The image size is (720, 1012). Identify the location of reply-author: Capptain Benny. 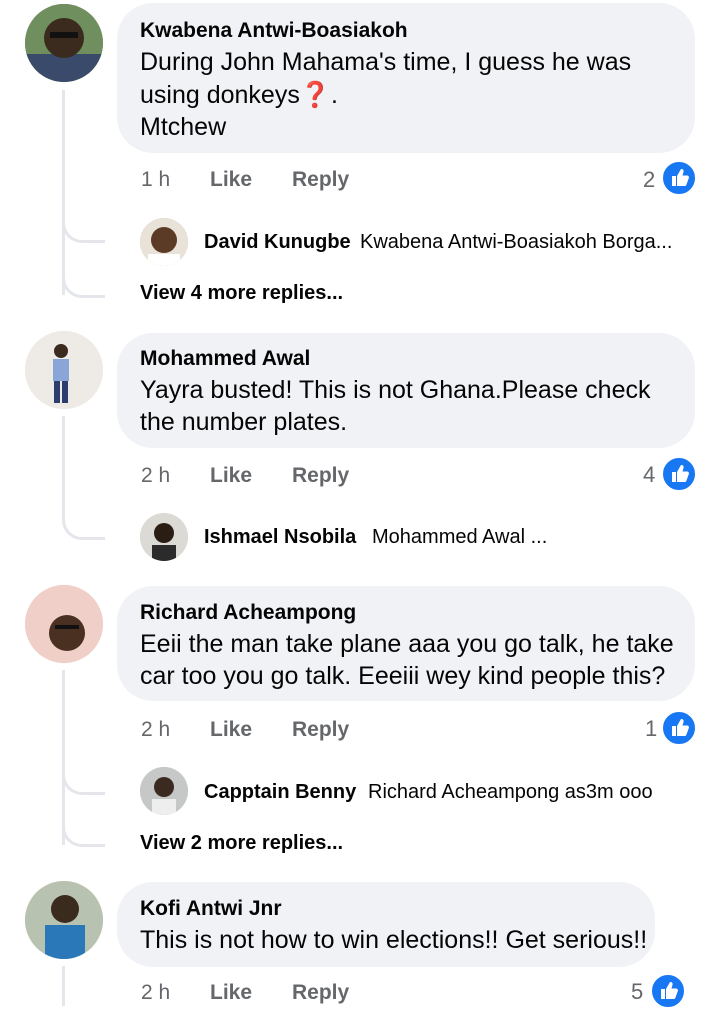
(280, 792).